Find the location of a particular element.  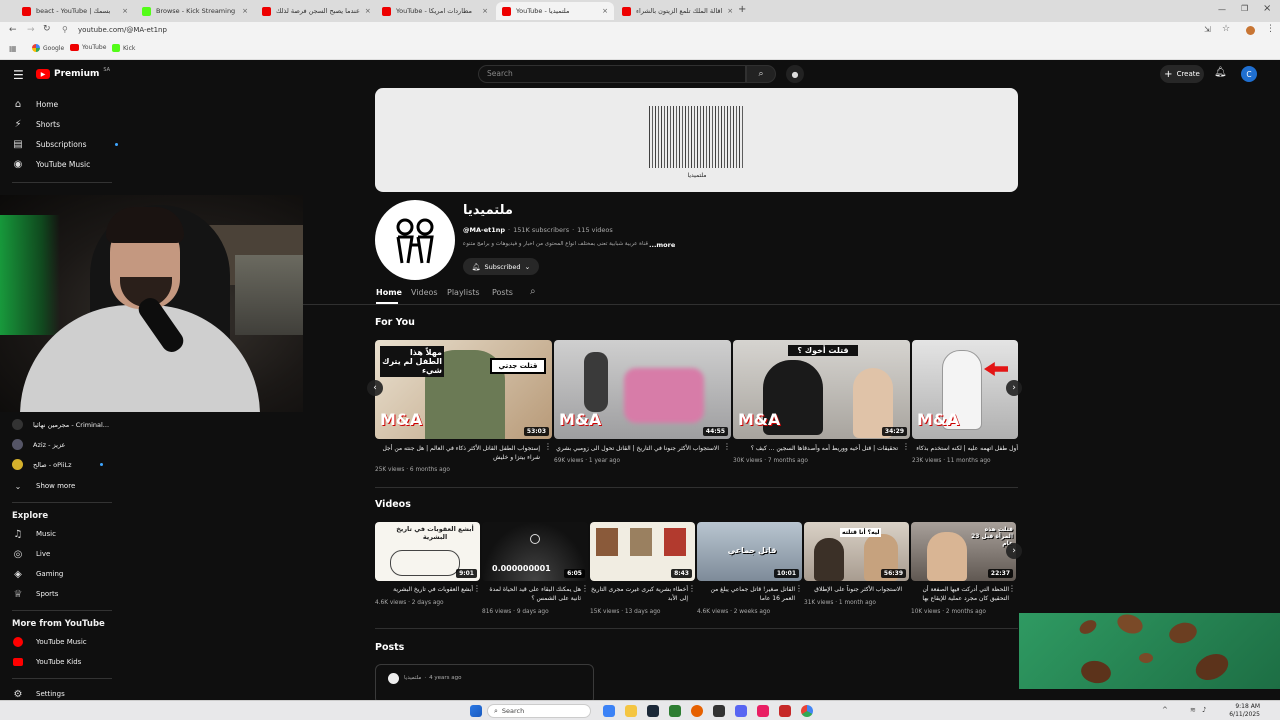

sidebar-item-shorts: ⚡ Shorts is located at coordinates (36, 124).